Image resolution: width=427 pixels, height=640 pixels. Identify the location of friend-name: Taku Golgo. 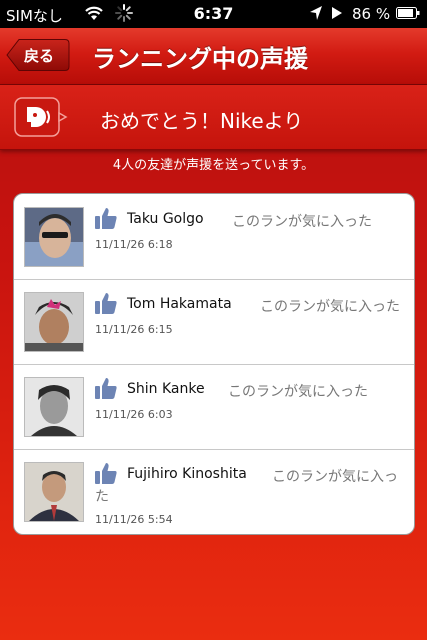
(165, 219).